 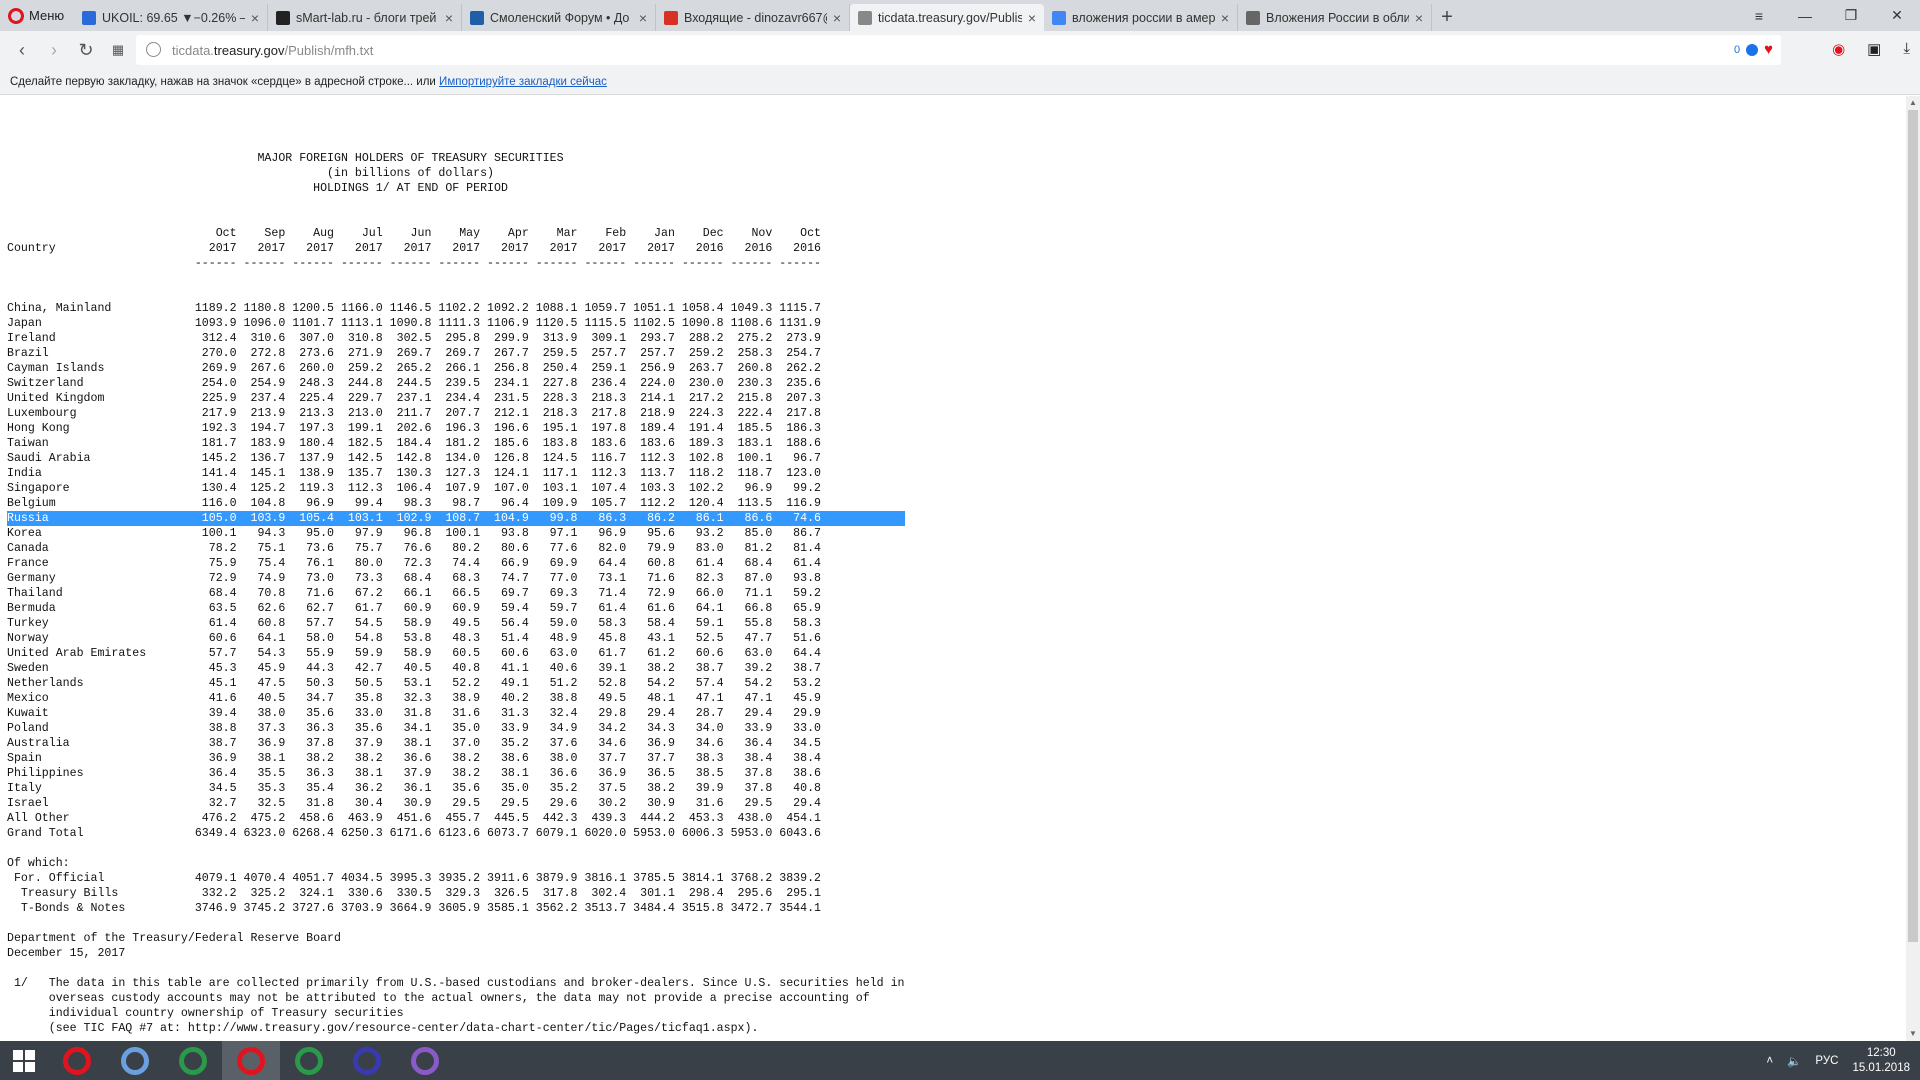 I want to click on vertical-scrollbar: ▲ ▼, so click(x=1913, y=568).